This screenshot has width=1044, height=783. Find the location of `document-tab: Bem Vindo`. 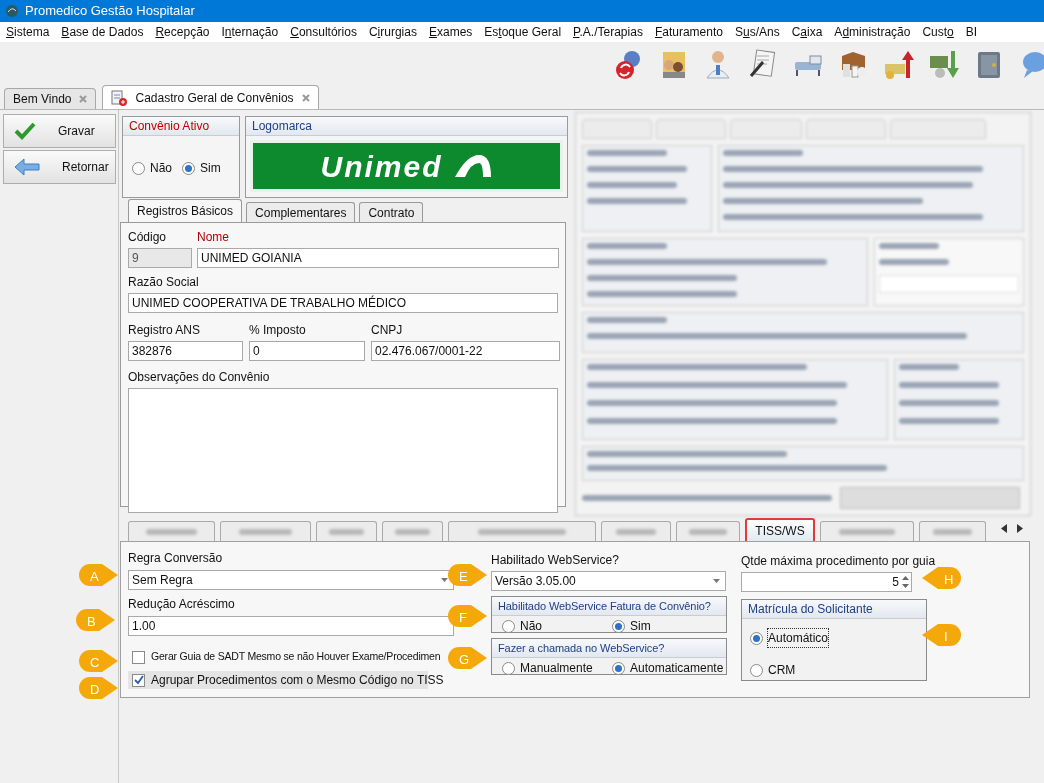

document-tab: Bem Vindo is located at coordinates (50, 98).